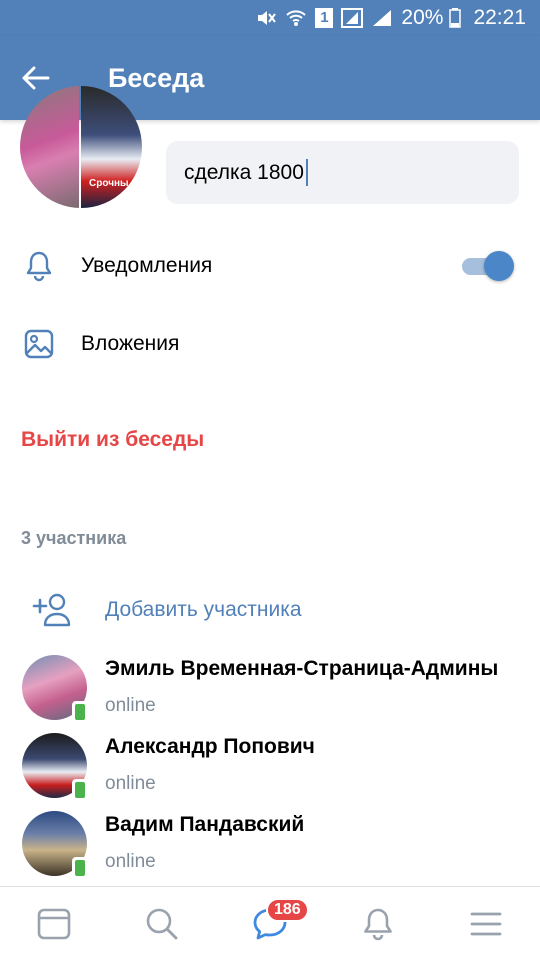 This screenshot has height=960, width=540. What do you see at coordinates (422, 17) in the screenshot?
I see `battery-percent: 20%` at bounding box center [422, 17].